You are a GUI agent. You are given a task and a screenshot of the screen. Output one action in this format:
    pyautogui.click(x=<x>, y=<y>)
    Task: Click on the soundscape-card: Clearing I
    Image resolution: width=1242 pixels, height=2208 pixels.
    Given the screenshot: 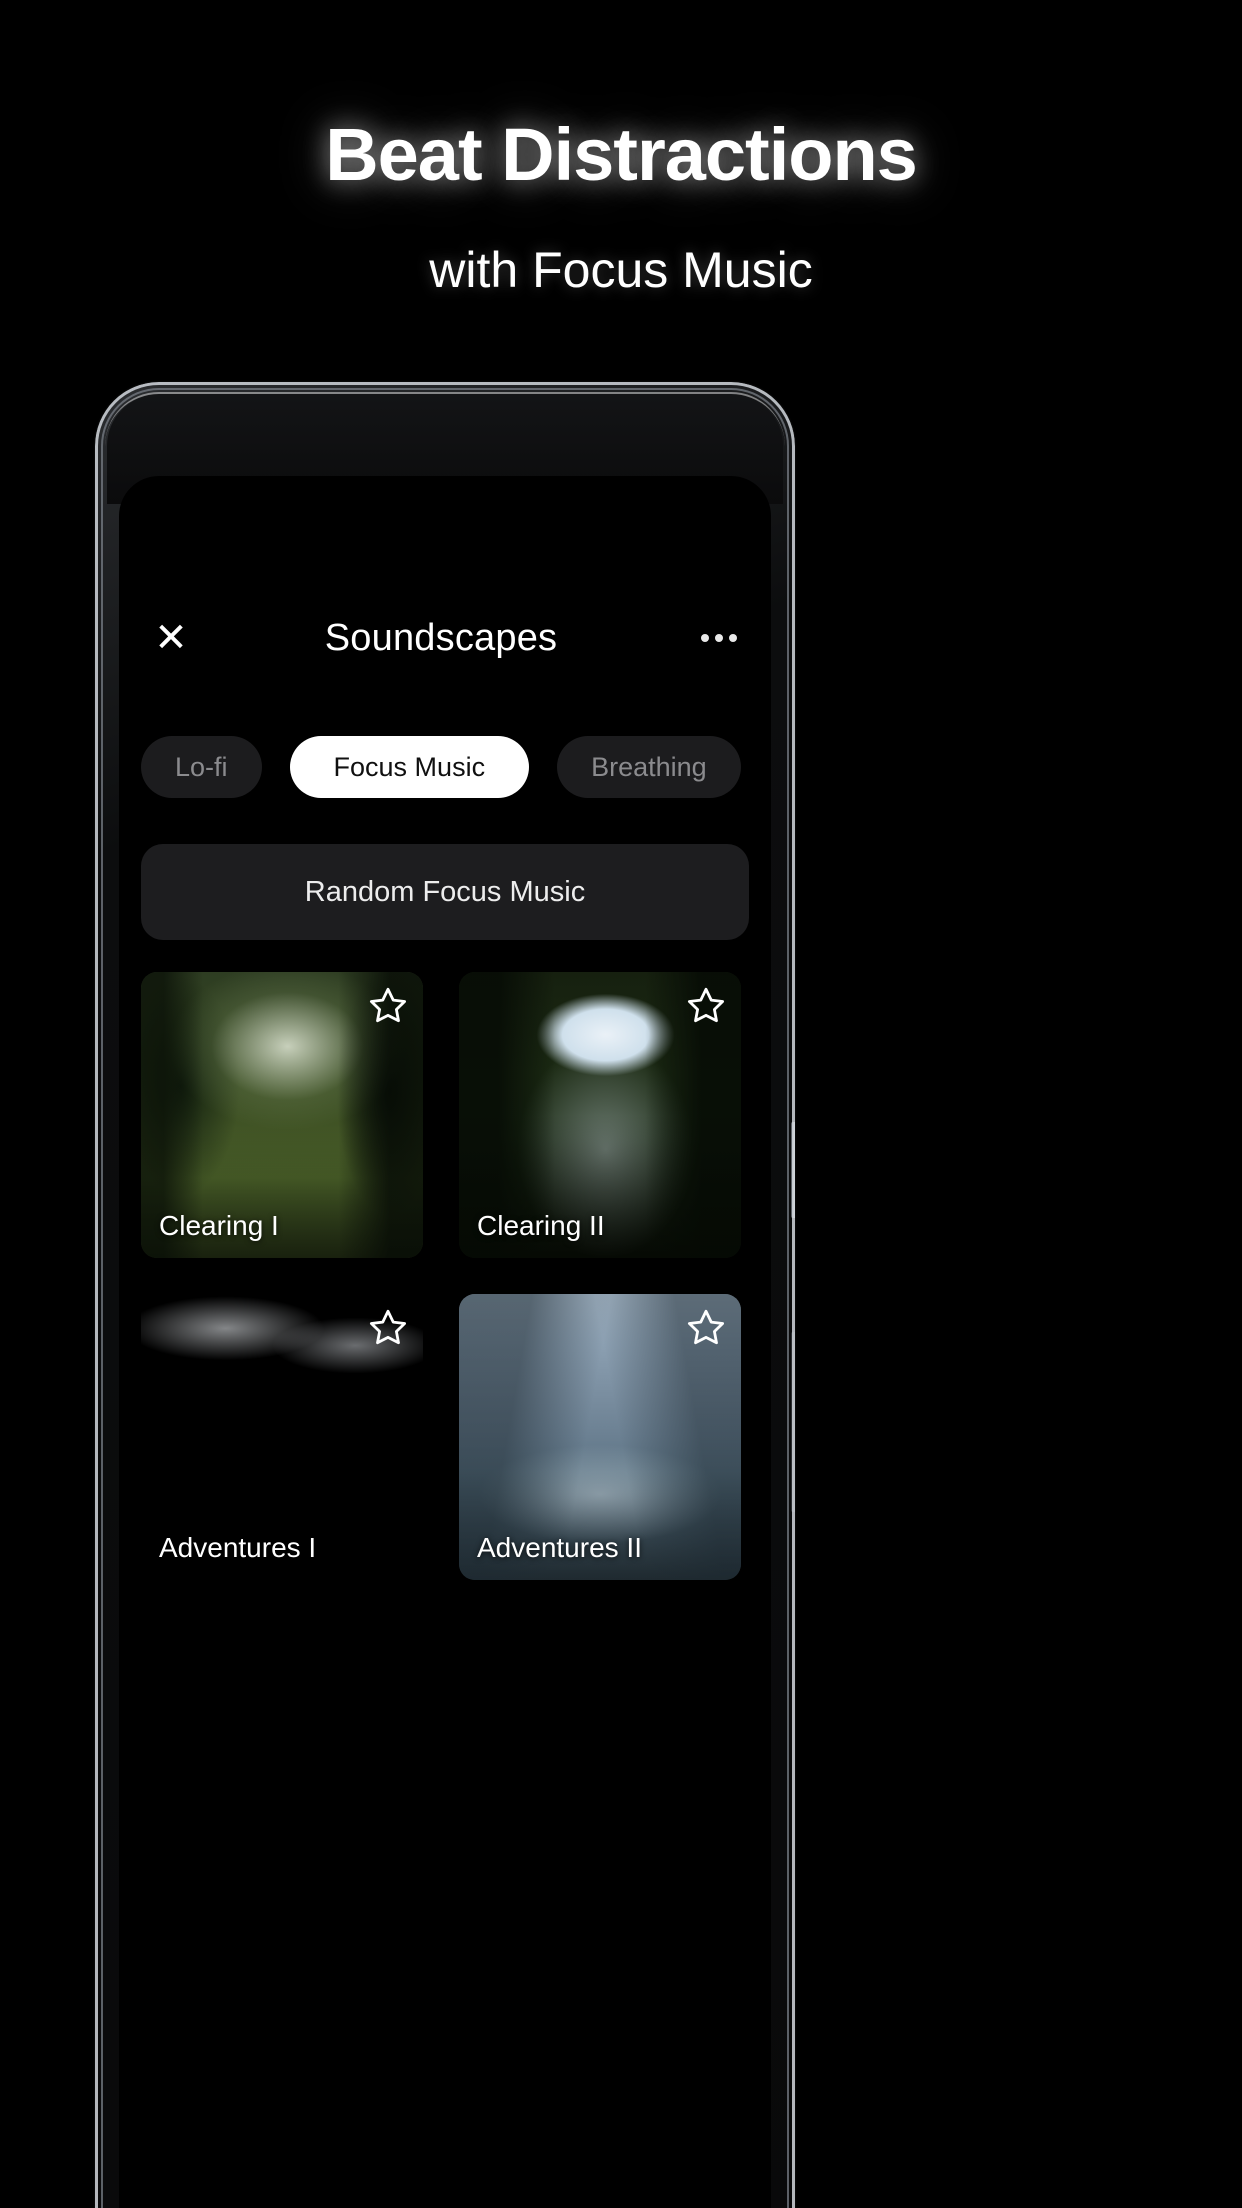 What is the action you would take?
    pyautogui.click(x=282, y=1115)
    